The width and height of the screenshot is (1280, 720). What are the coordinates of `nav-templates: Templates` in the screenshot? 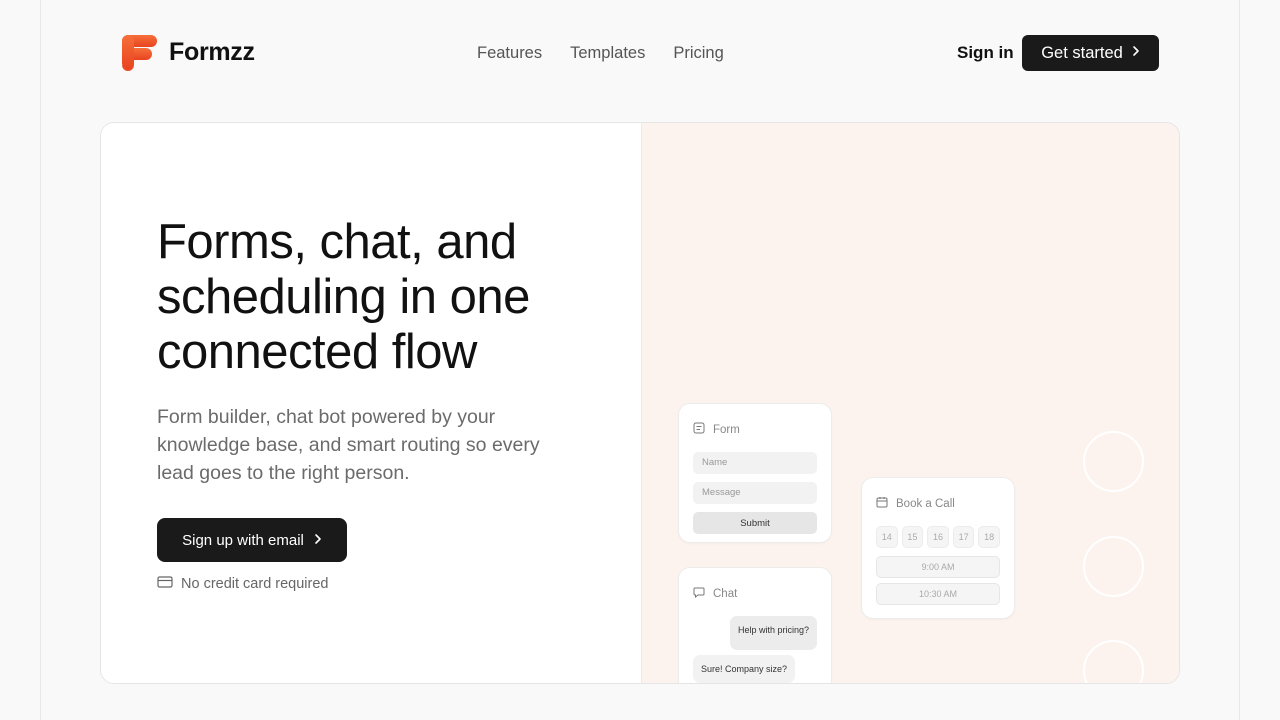 It's located at (607, 53).